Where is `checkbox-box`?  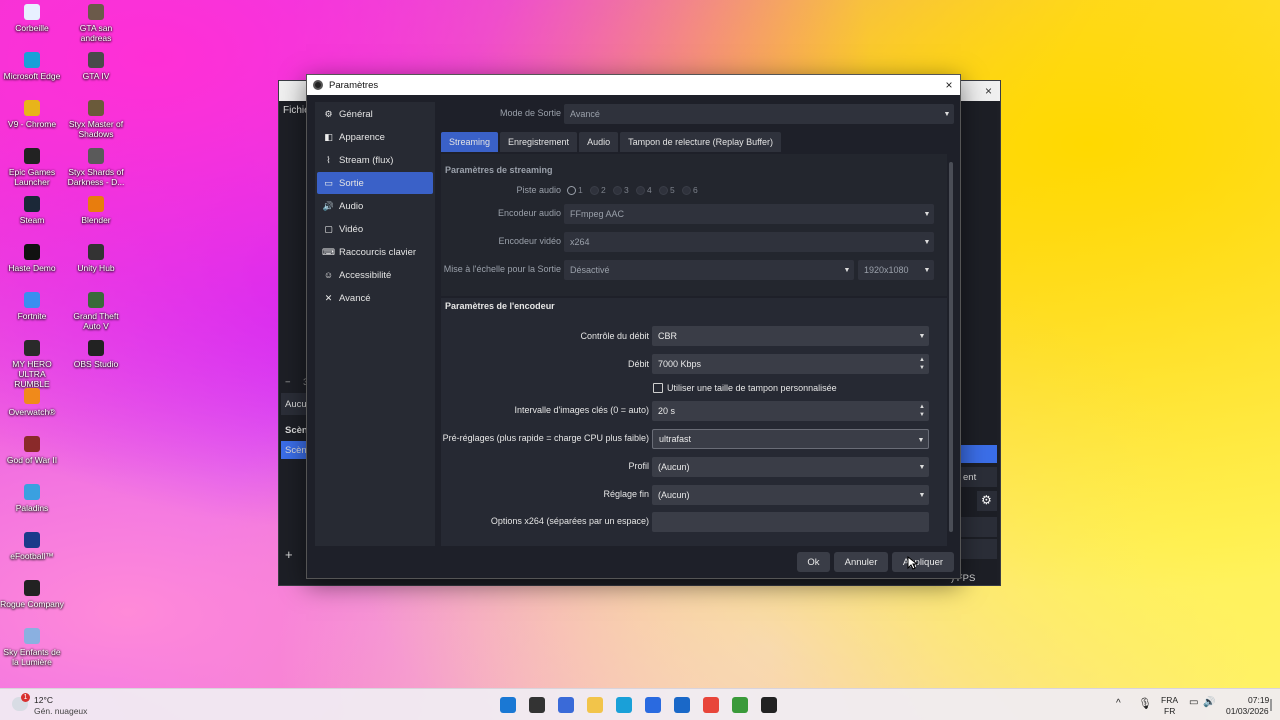
checkbox-box is located at coordinates (658, 388).